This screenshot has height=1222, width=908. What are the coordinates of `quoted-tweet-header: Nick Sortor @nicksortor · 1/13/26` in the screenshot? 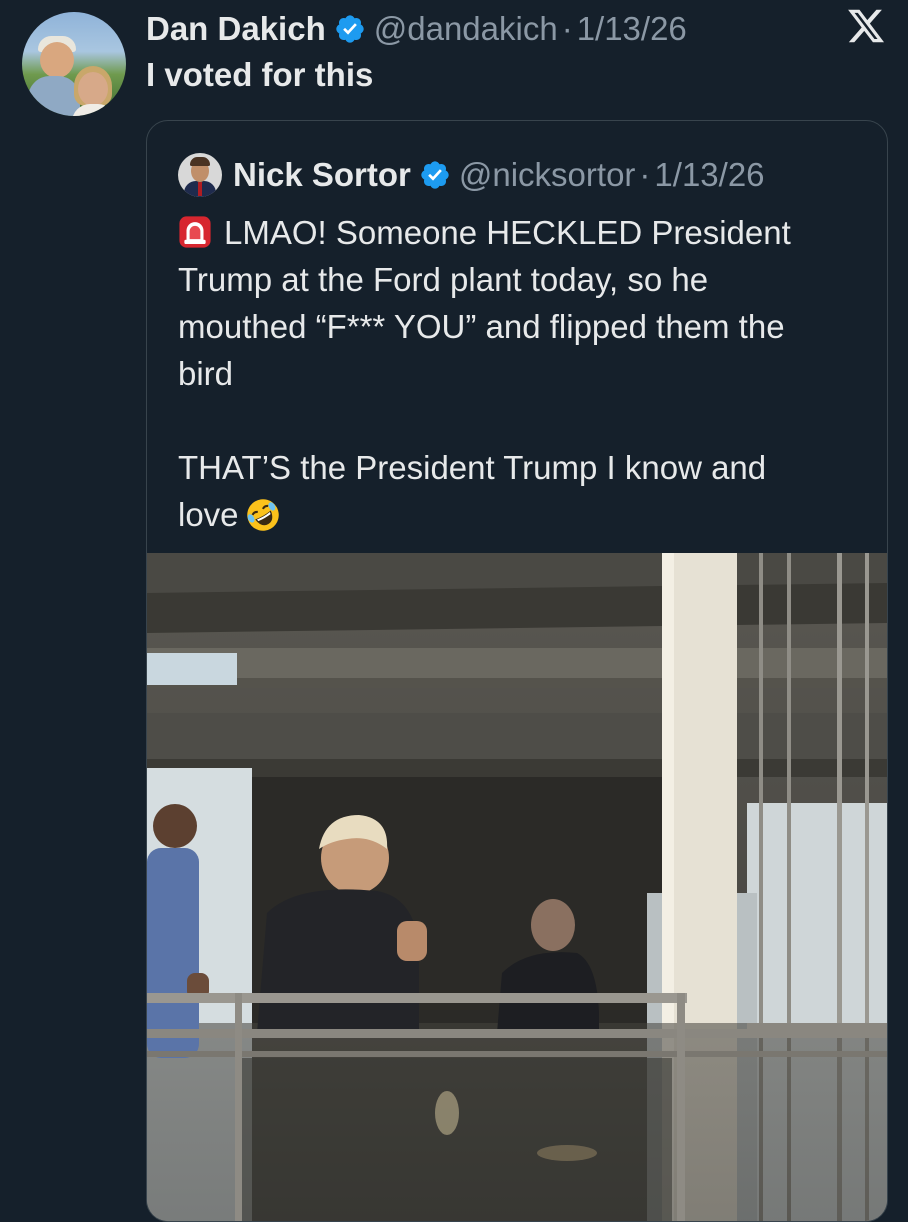 It's located at (499, 175).